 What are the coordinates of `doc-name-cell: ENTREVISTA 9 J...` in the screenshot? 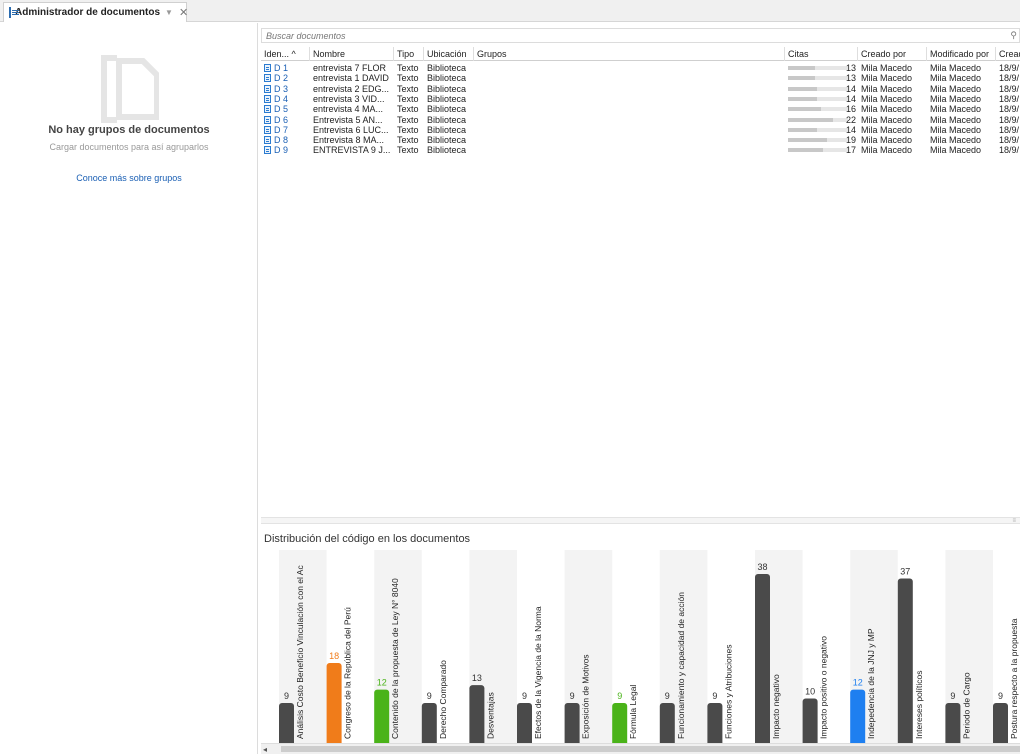 It's located at (352, 150).